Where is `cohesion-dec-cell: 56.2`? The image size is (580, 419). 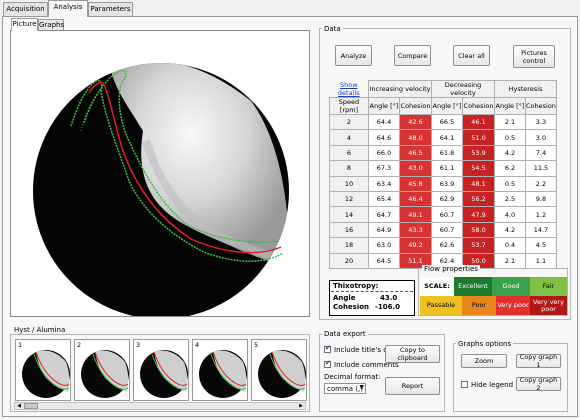 cohesion-dec-cell: 56.2 is located at coordinates (478, 199).